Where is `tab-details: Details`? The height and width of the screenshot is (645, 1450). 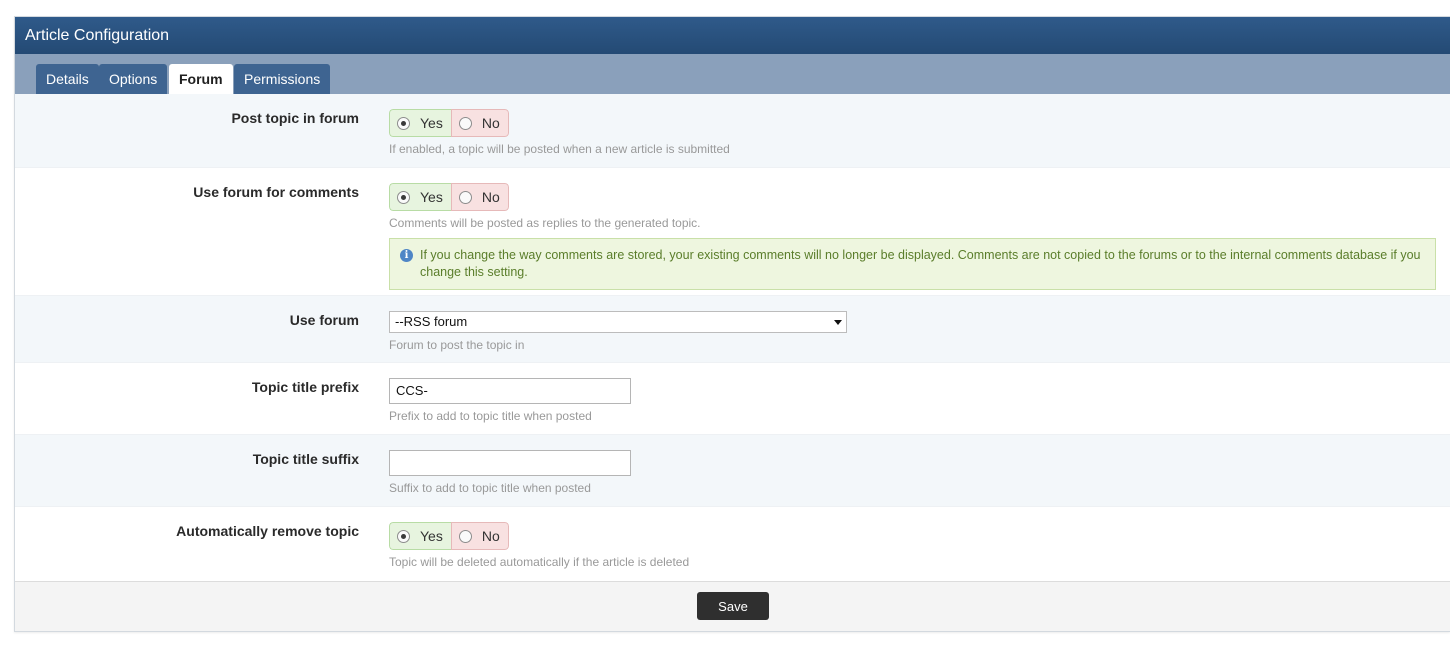
tab-details: Details is located at coordinates (67, 79).